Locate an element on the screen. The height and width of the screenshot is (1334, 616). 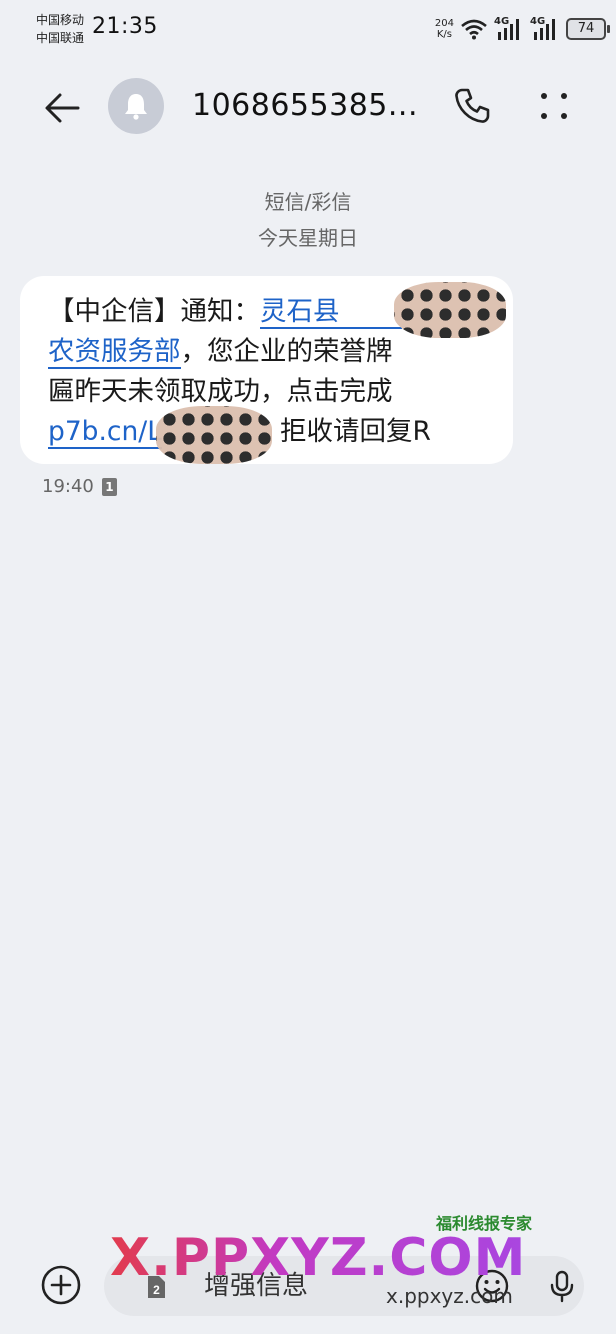
wifi-icon is located at coordinates (474, 29).